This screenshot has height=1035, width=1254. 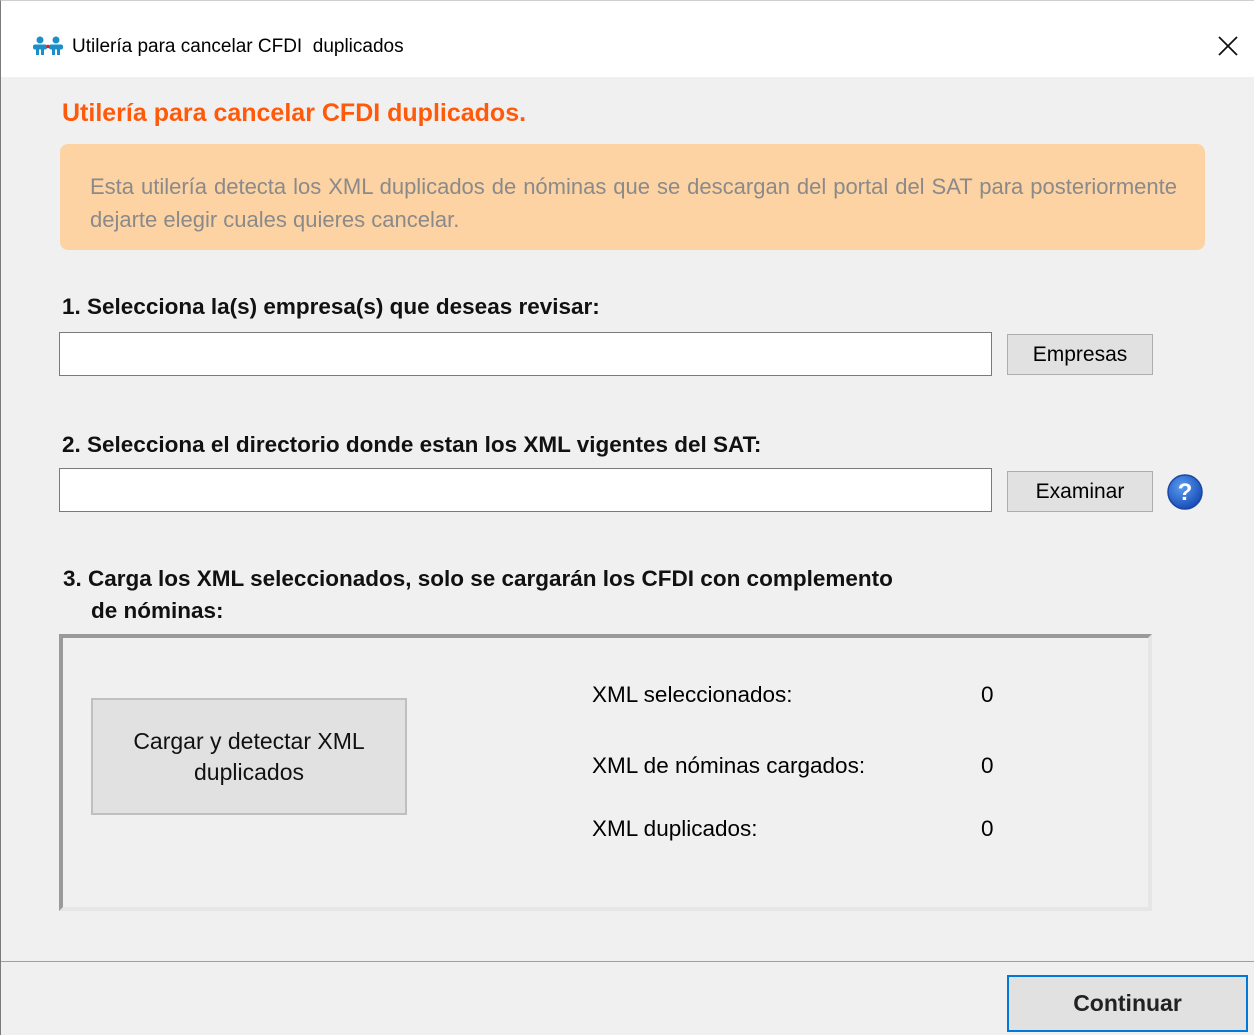 What do you see at coordinates (987, 694) in the screenshot?
I see `stat-value-selected: 0` at bounding box center [987, 694].